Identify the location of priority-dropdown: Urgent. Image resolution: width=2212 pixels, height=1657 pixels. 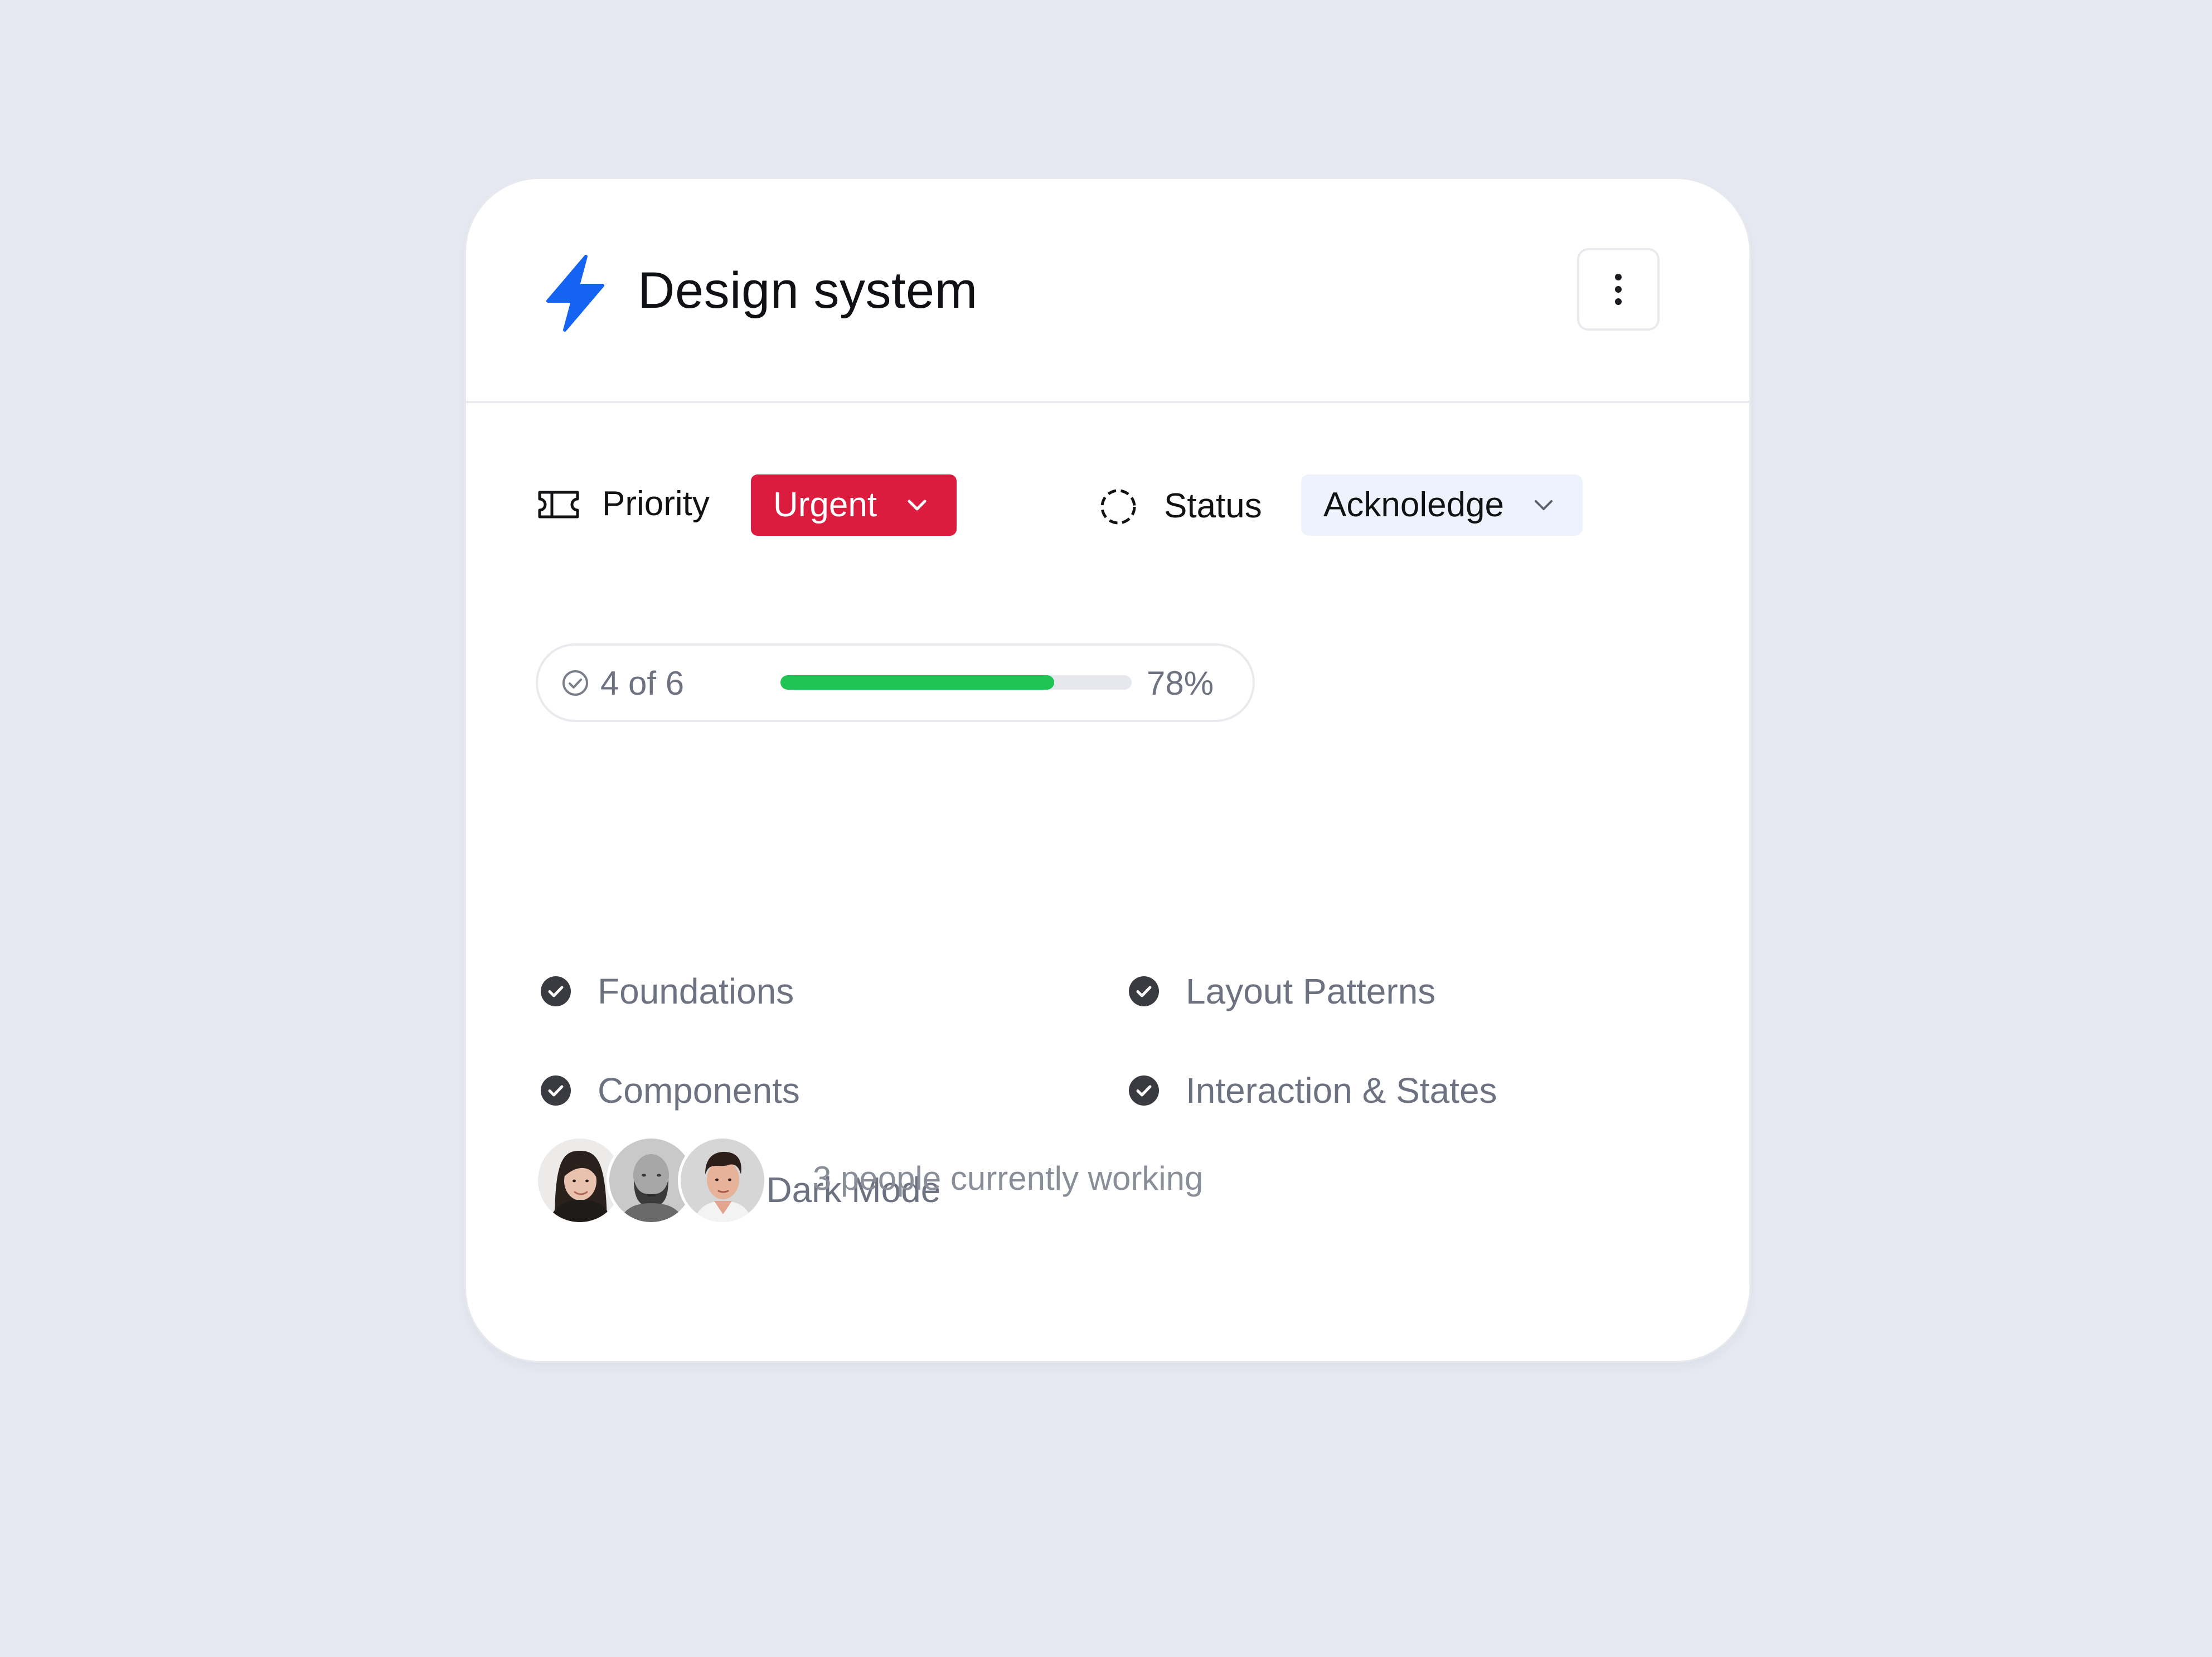
(854, 505).